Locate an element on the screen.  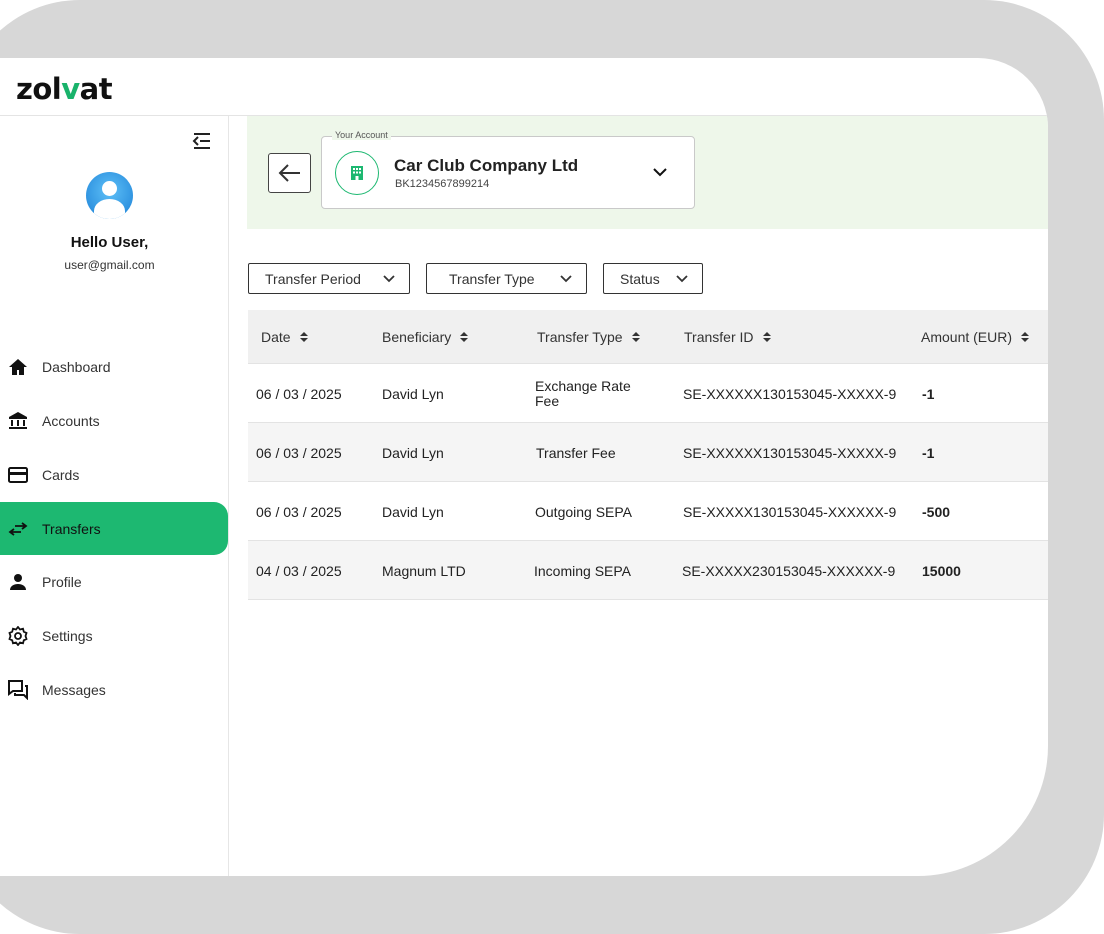
card-icon is located at coordinates (18, 475).